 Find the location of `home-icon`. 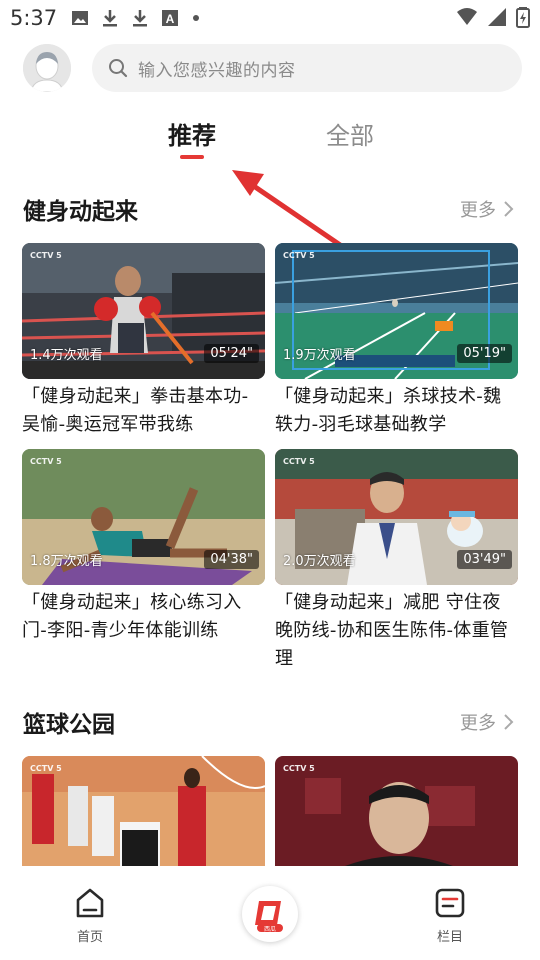

home-icon is located at coordinates (90, 903).